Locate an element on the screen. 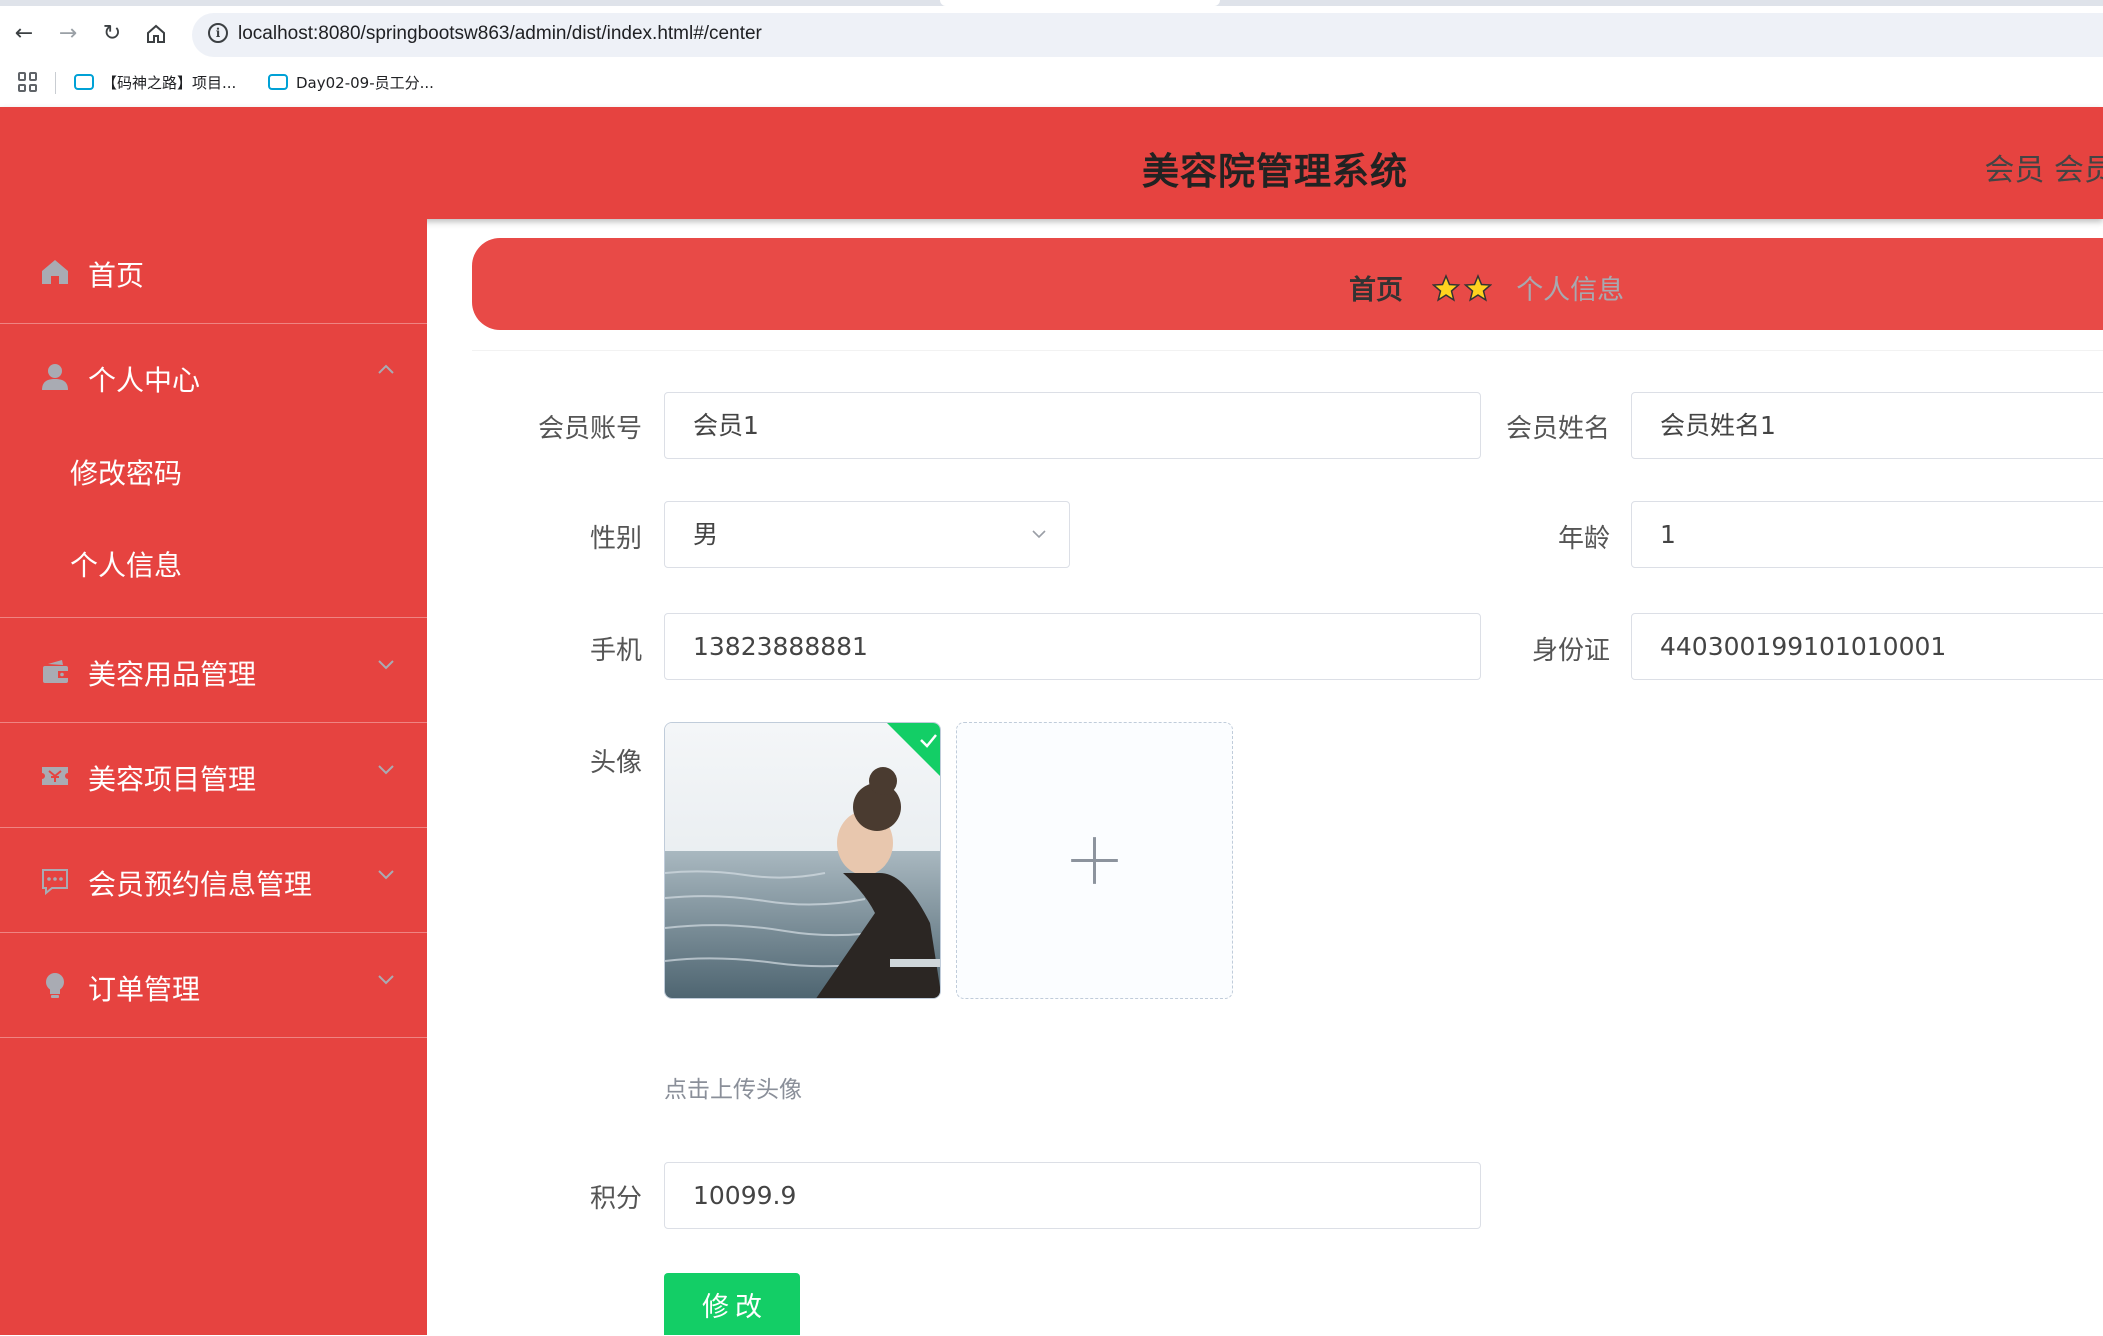 The height and width of the screenshot is (1336, 2103). app-title: 美容院管理系统 is located at coordinates (1275, 171).